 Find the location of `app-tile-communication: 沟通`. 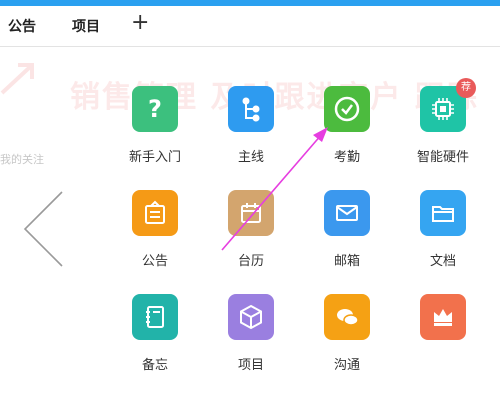

app-tile-communication: 沟通 is located at coordinates (347, 334).